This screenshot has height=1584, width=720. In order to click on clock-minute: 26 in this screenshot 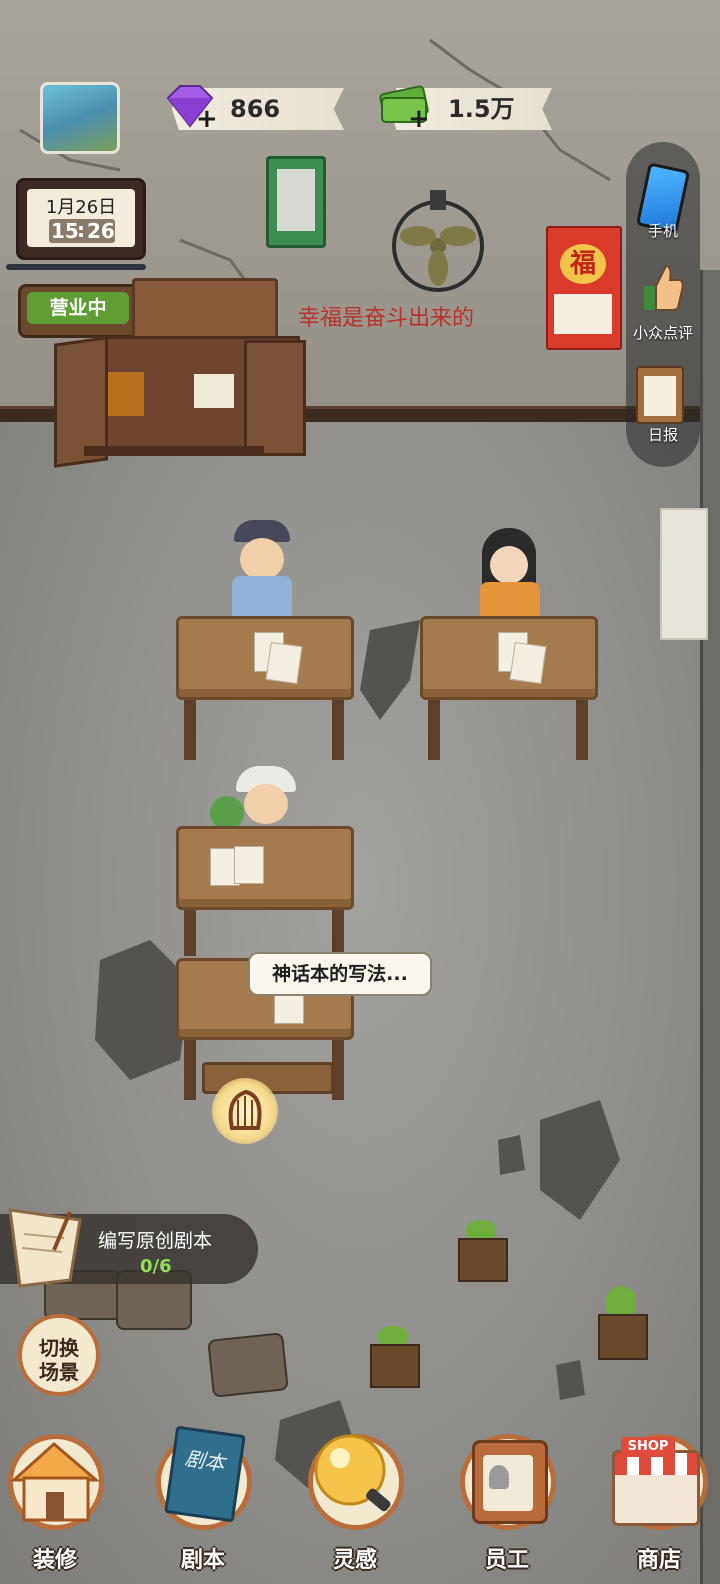, I will do `click(101, 231)`.